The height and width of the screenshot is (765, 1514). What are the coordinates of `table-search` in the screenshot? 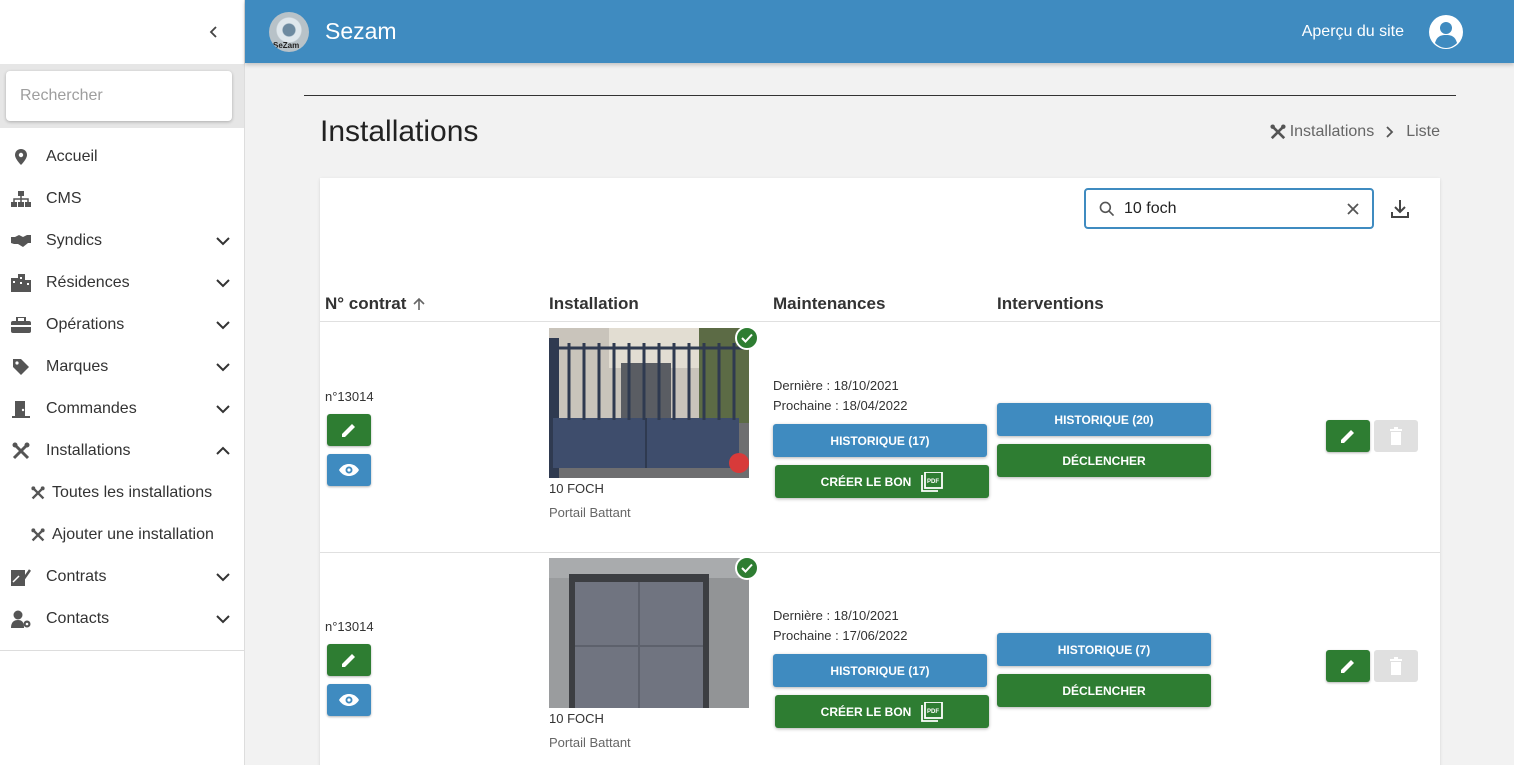 It's located at (1229, 208).